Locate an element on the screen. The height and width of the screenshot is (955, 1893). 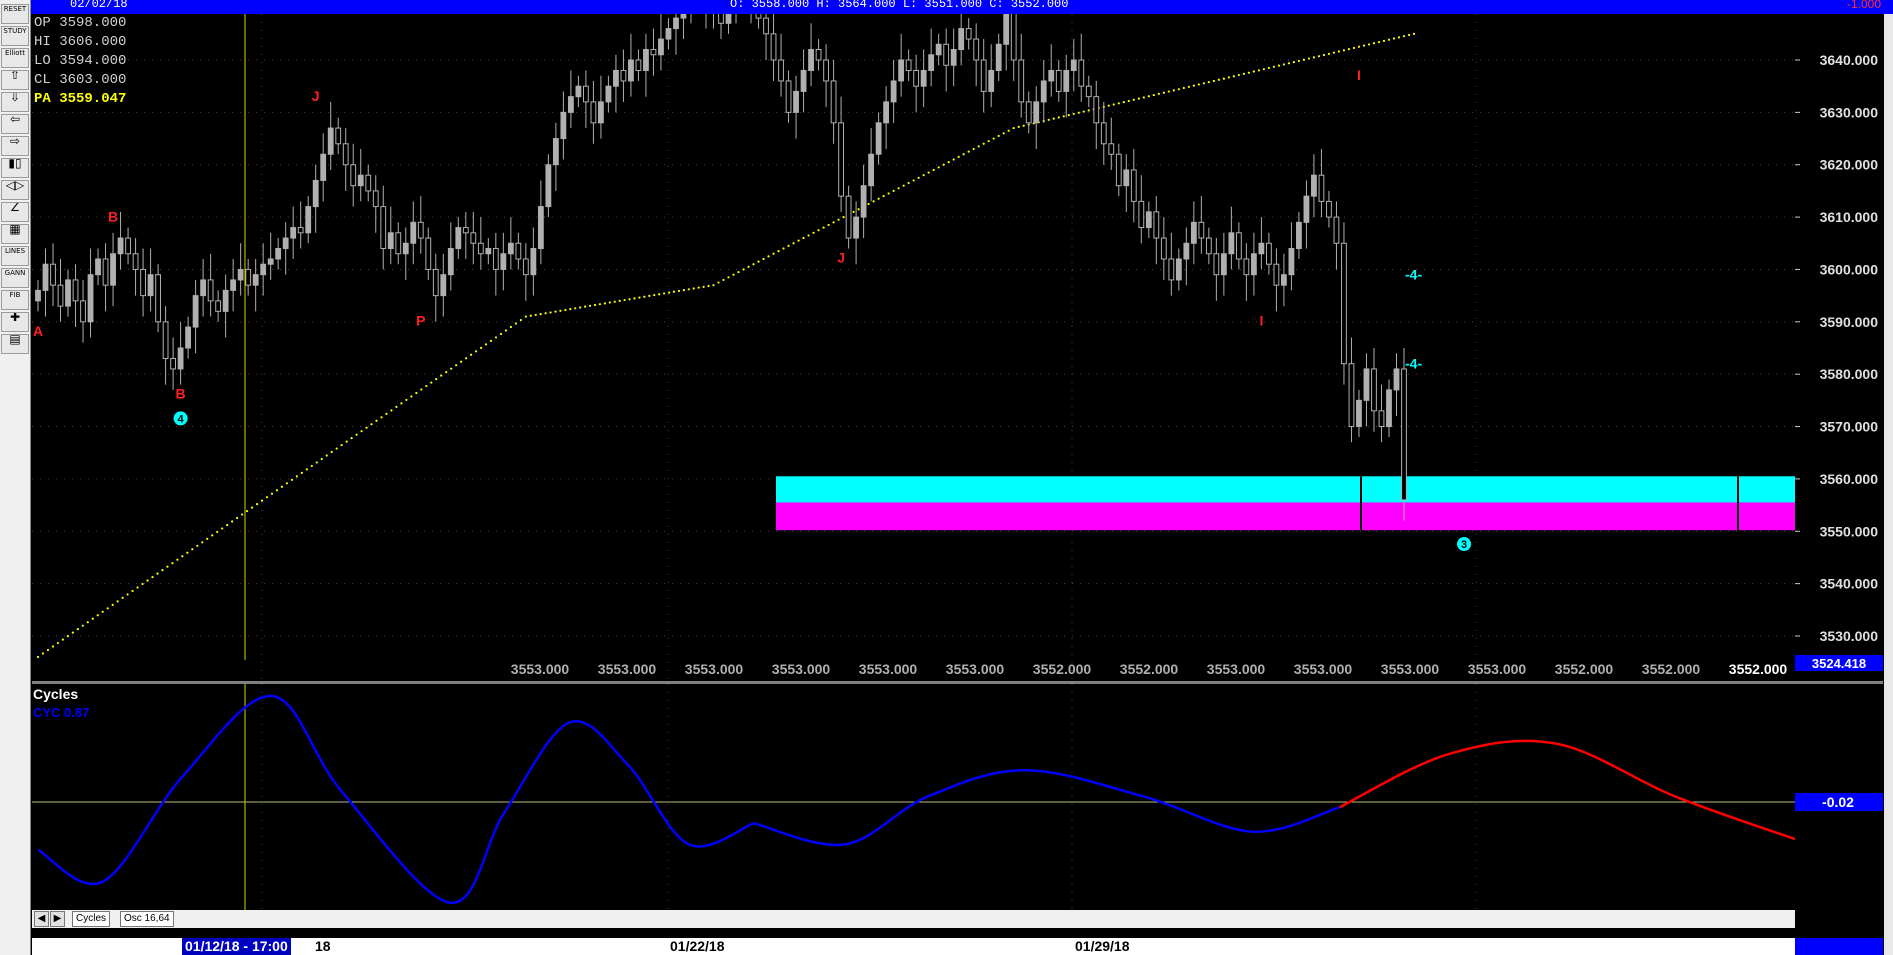
toolbar-crosshair-button: ✚ is located at coordinates (15, 322).